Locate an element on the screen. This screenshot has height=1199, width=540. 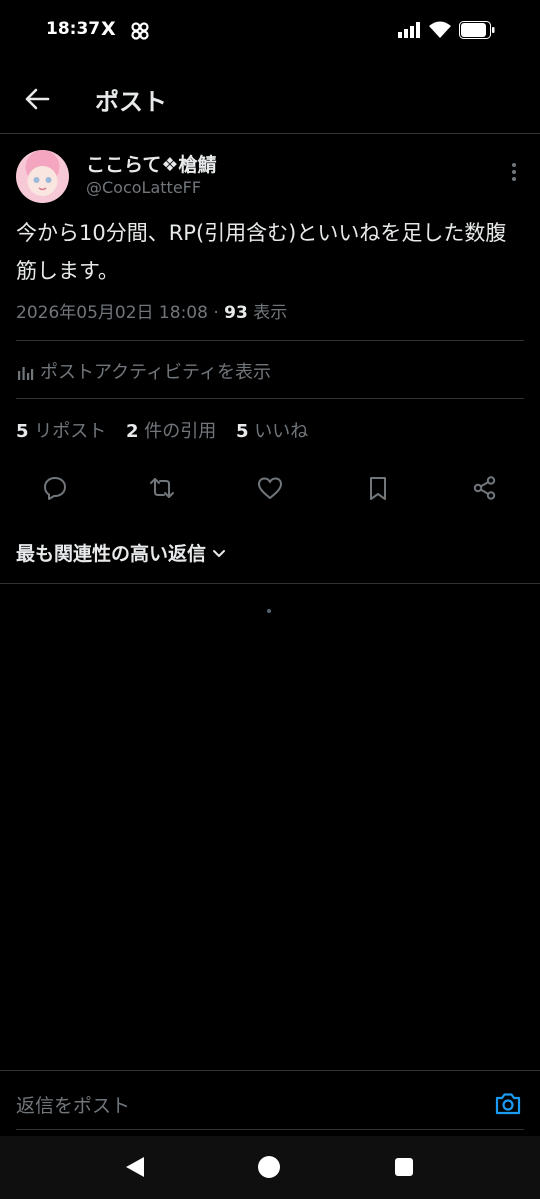
x-app-icon: X is located at coordinates (108, 29).